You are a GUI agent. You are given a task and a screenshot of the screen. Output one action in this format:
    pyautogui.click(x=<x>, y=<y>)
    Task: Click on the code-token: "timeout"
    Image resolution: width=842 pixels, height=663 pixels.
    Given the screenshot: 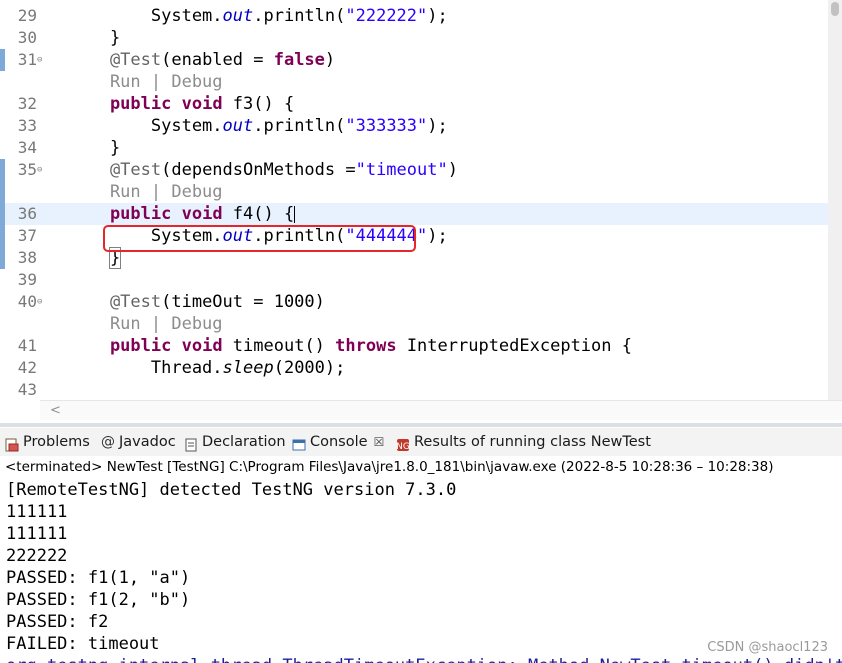 What is the action you would take?
    pyautogui.click(x=401, y=170)
    